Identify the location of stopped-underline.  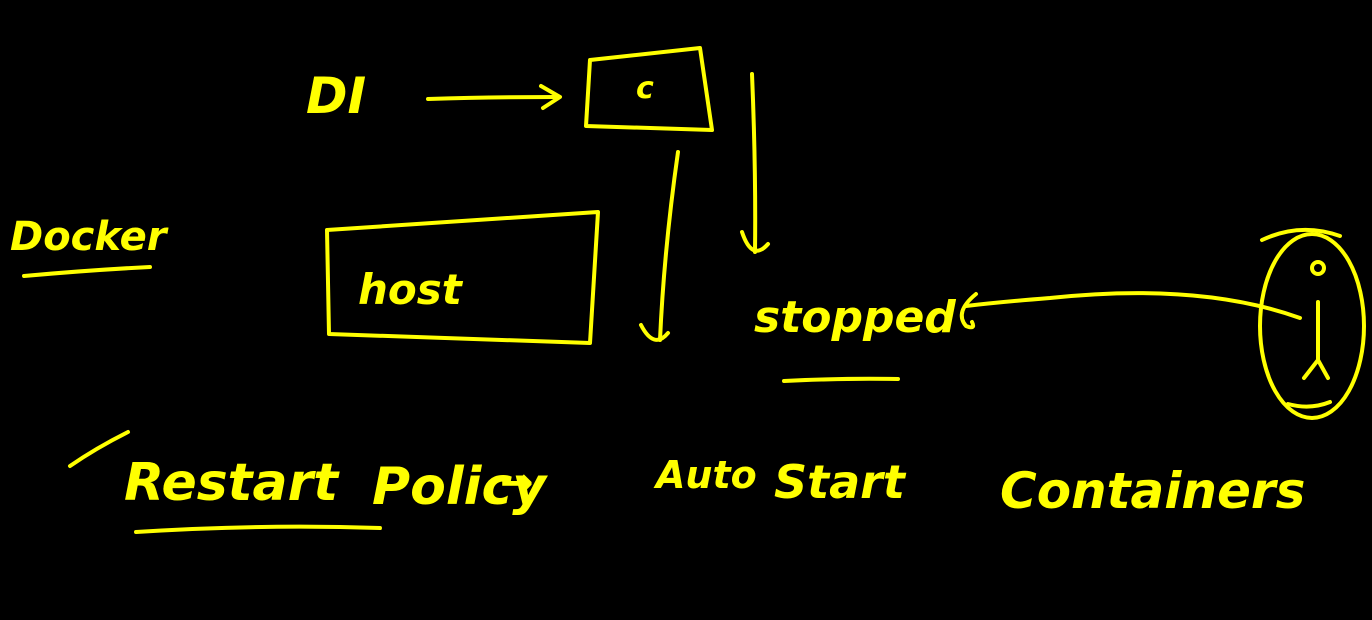
(841, 379).